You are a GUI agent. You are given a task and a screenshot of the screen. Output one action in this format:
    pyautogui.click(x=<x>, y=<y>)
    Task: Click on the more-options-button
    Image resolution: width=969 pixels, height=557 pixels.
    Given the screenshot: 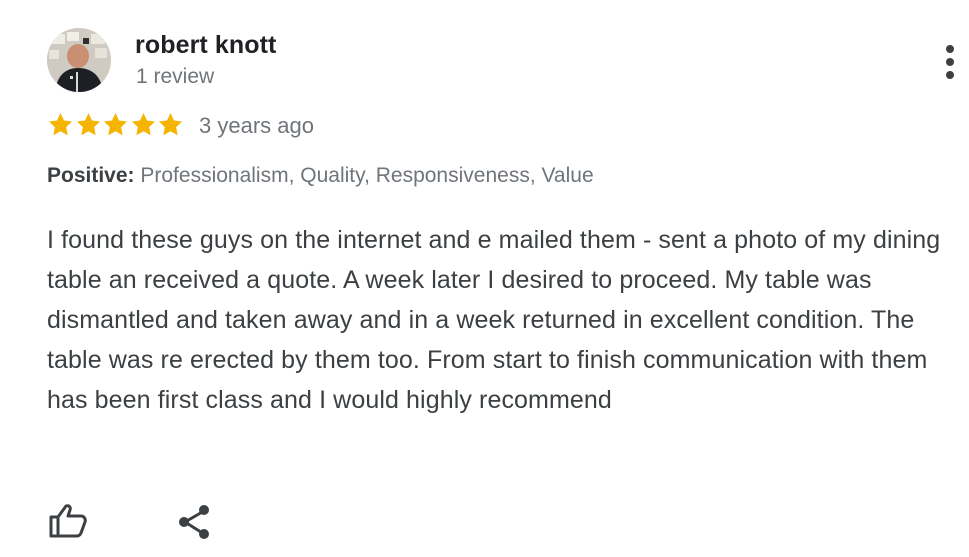 What is the action you would take?
    pyautogui.click(x=950, y=62)
    